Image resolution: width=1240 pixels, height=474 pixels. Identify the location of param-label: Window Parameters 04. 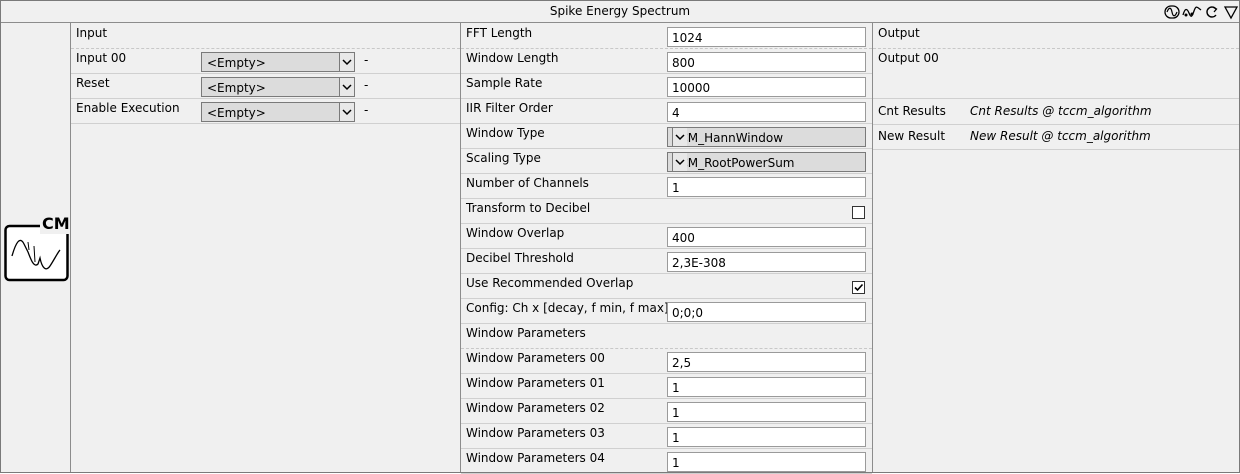
(535, 458).